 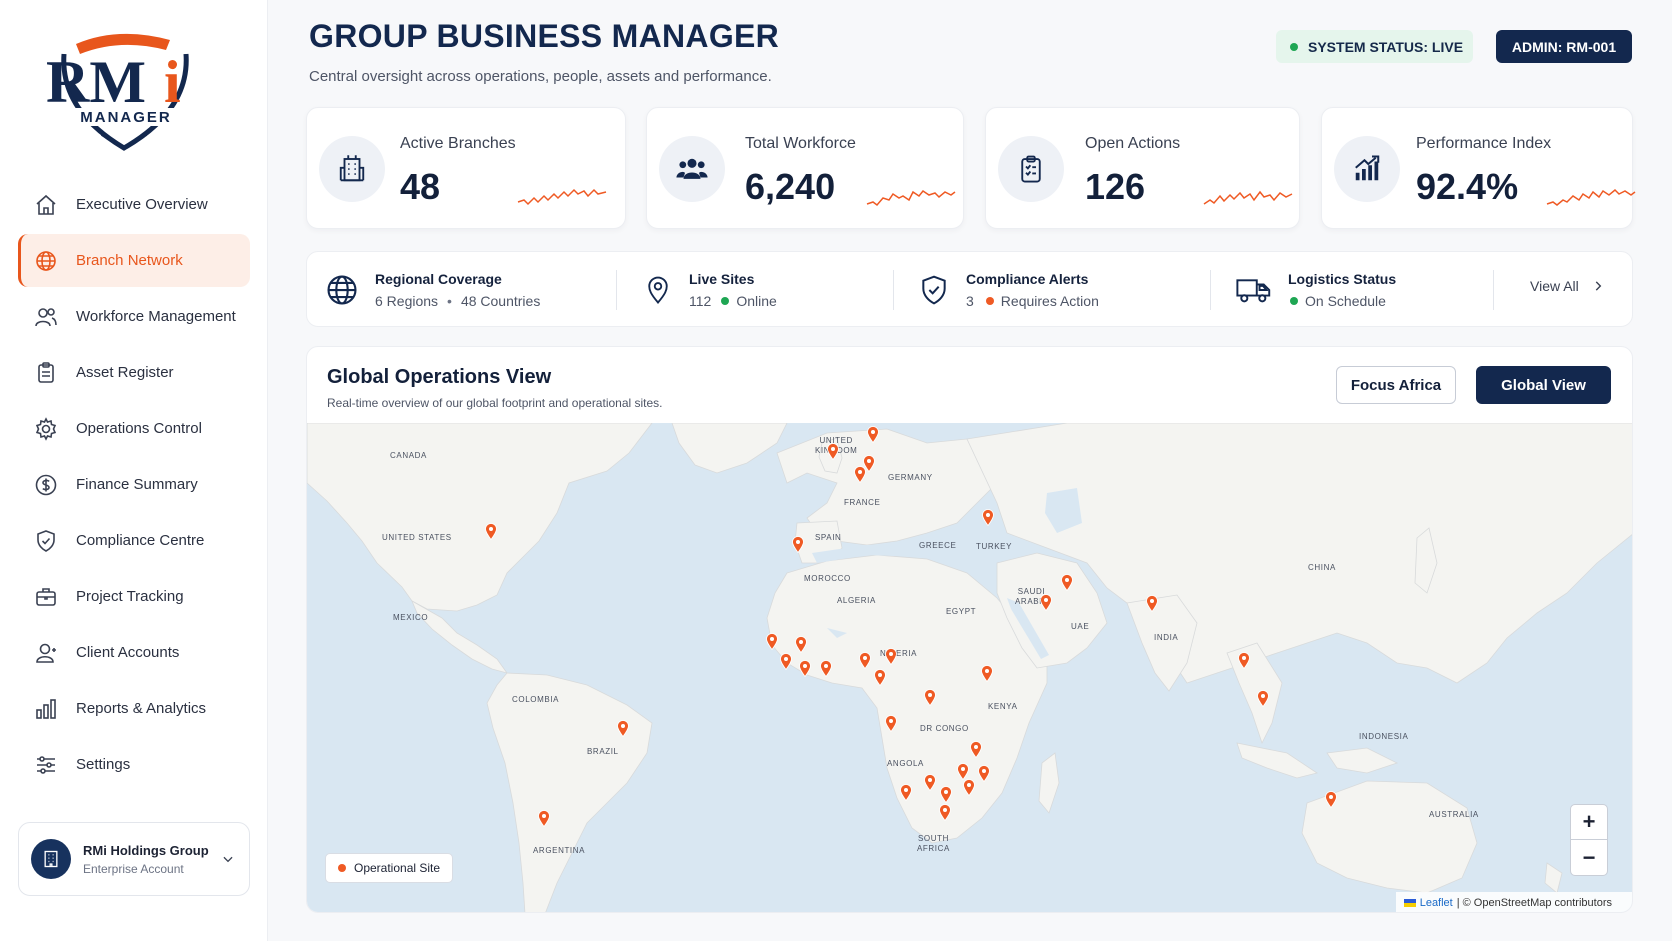 What do you see at coordinates (725, 301) in the screenshot?
I see `online-dot-icon` at bounding box center [725, 301].